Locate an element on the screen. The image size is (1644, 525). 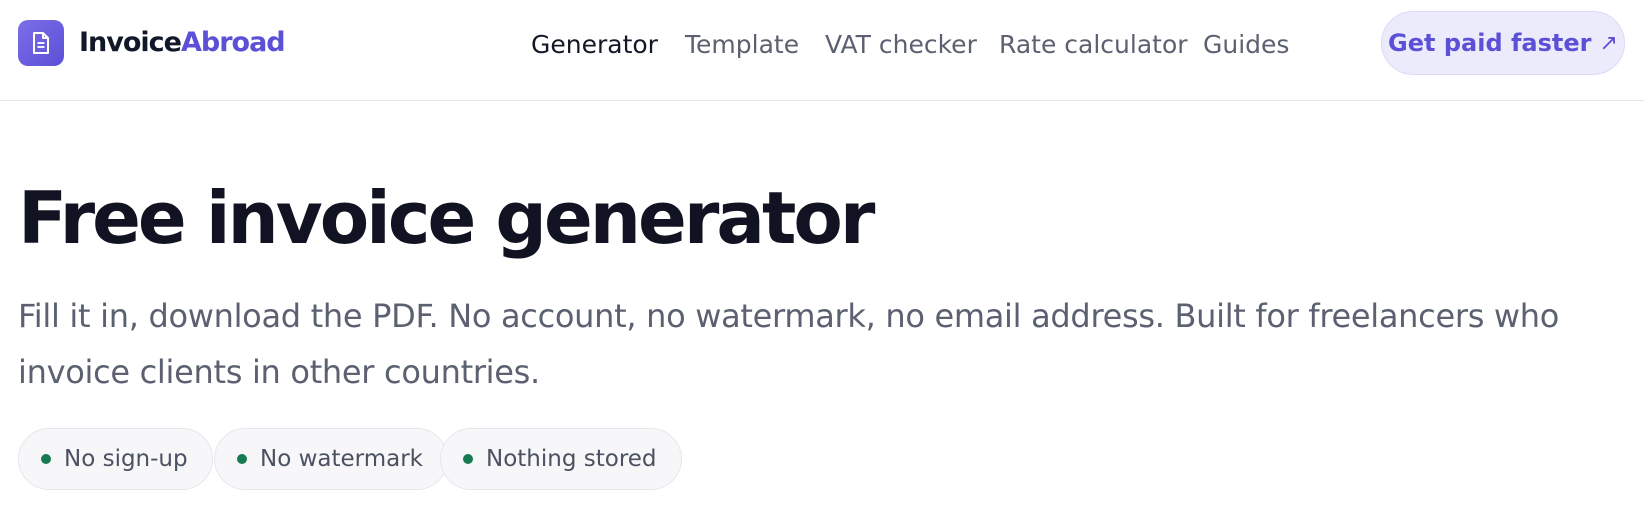
badge-no-watermark: No watermark is located at coordinates (331, 459).